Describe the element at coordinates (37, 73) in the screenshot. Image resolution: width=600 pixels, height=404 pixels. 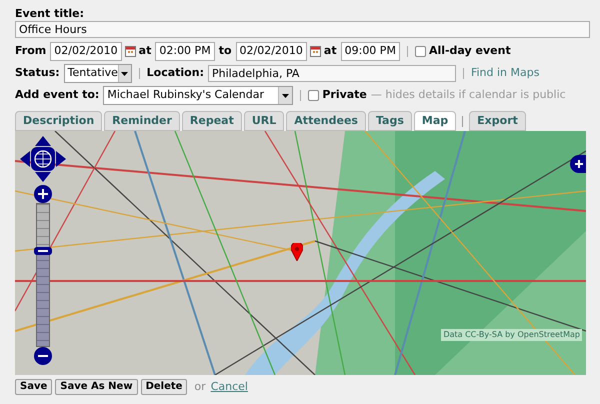
I see `field-label: Status:` at that location.